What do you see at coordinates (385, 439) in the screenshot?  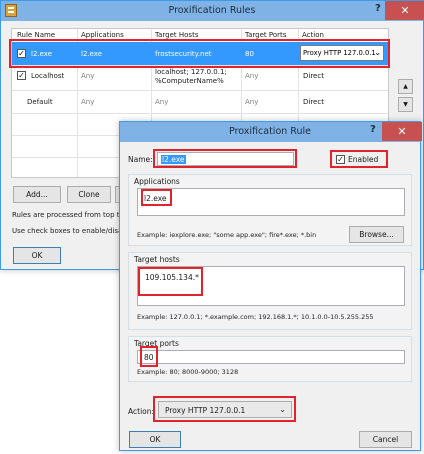 I see `dialog-cancel-button: Cancel` at bounding box center [385, 439].